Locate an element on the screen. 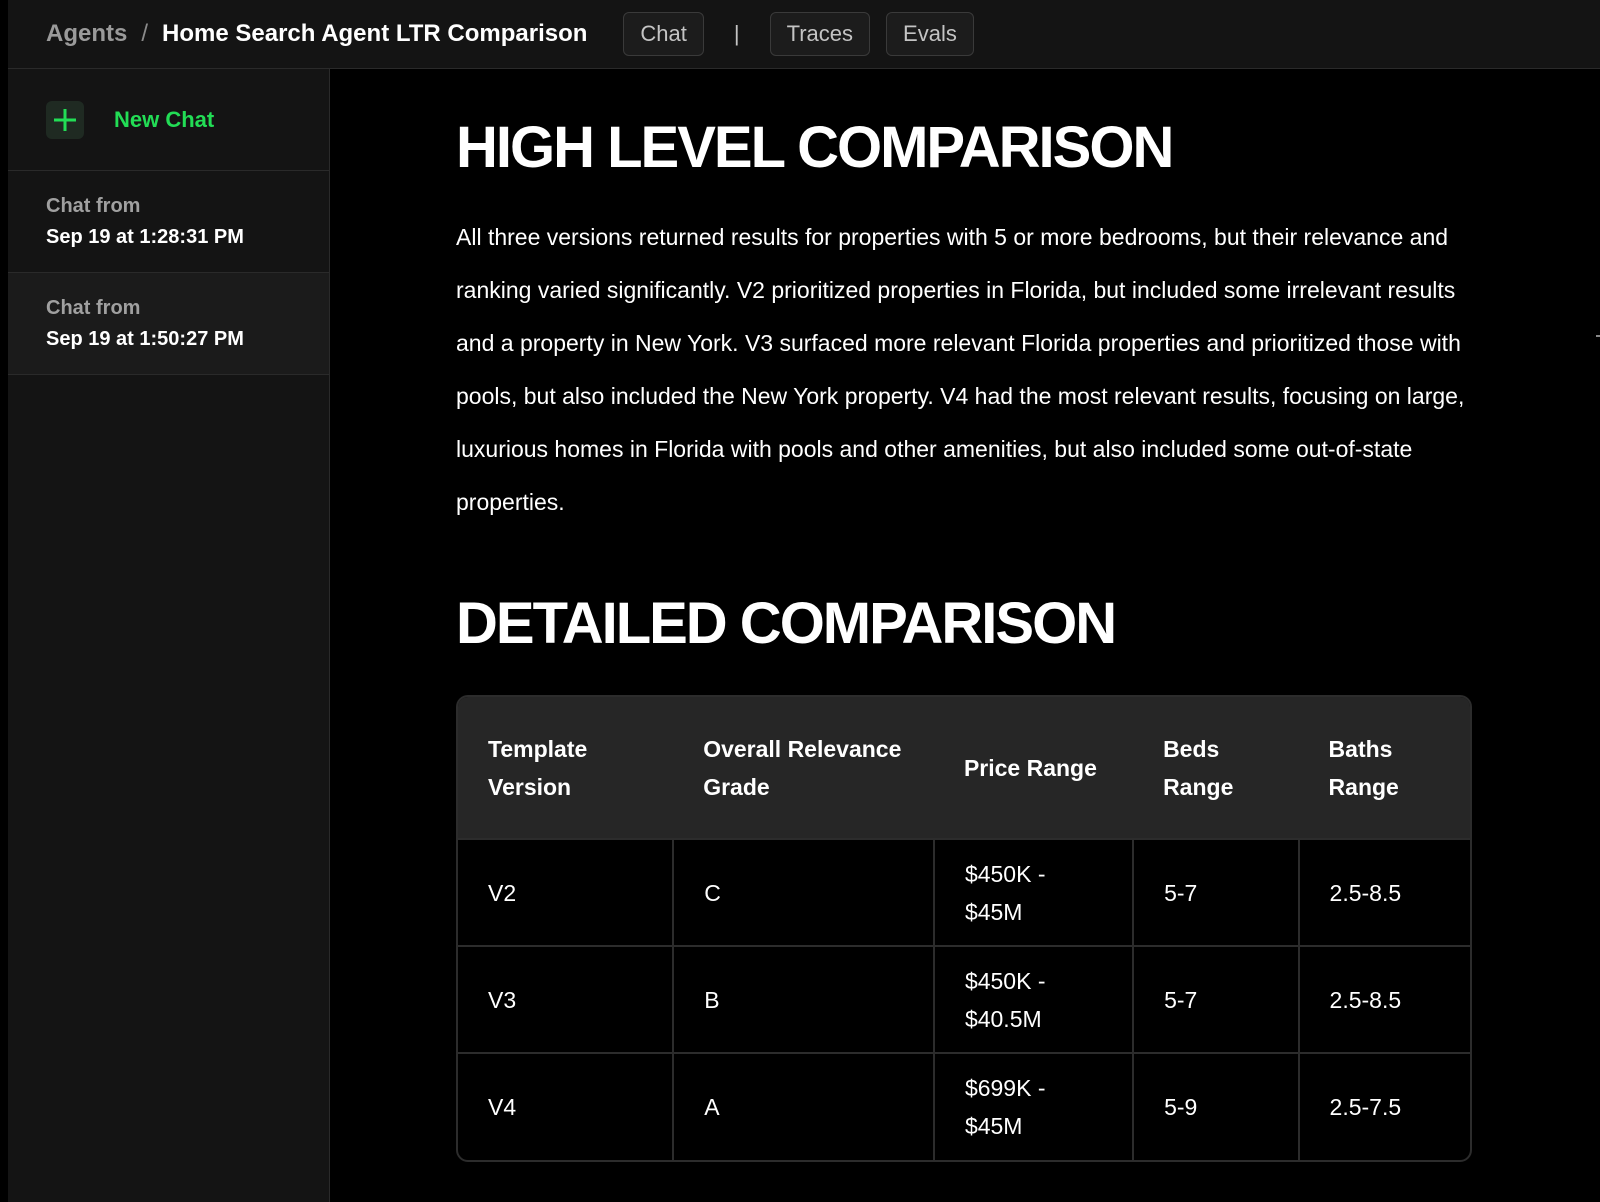 This screenshot has height=1202, width=1600. table-row: V4 A $699K - $45M 5-9 2.5-7.5 is located at coordinates (964, 1106).